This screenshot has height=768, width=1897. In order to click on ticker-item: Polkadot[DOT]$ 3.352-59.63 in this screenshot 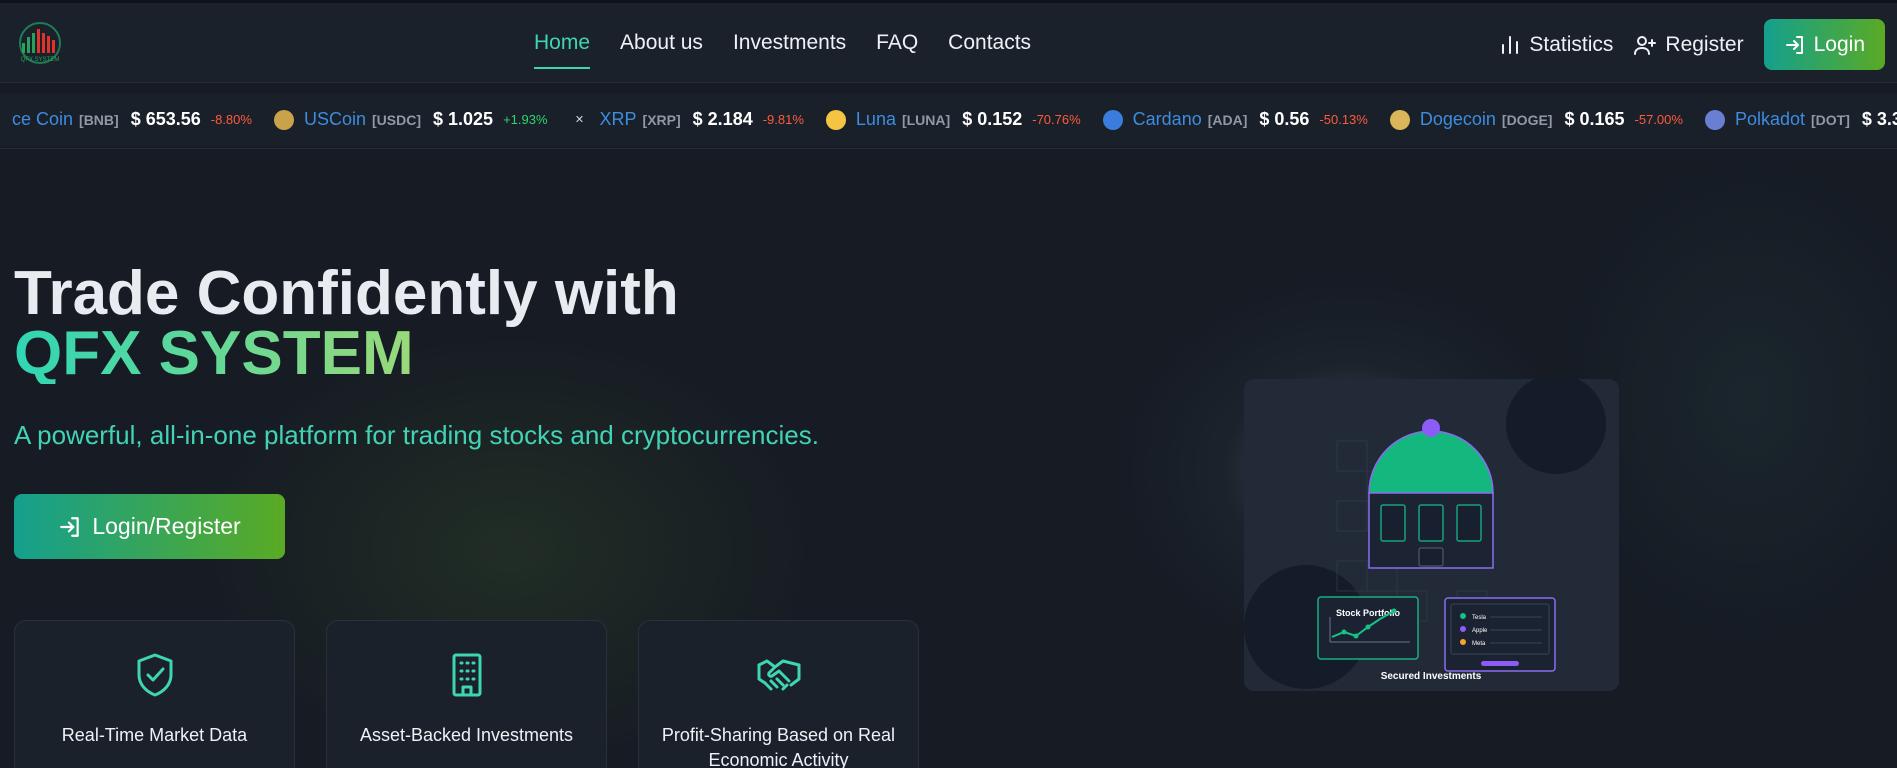, I will do `click(1800, 119)`.